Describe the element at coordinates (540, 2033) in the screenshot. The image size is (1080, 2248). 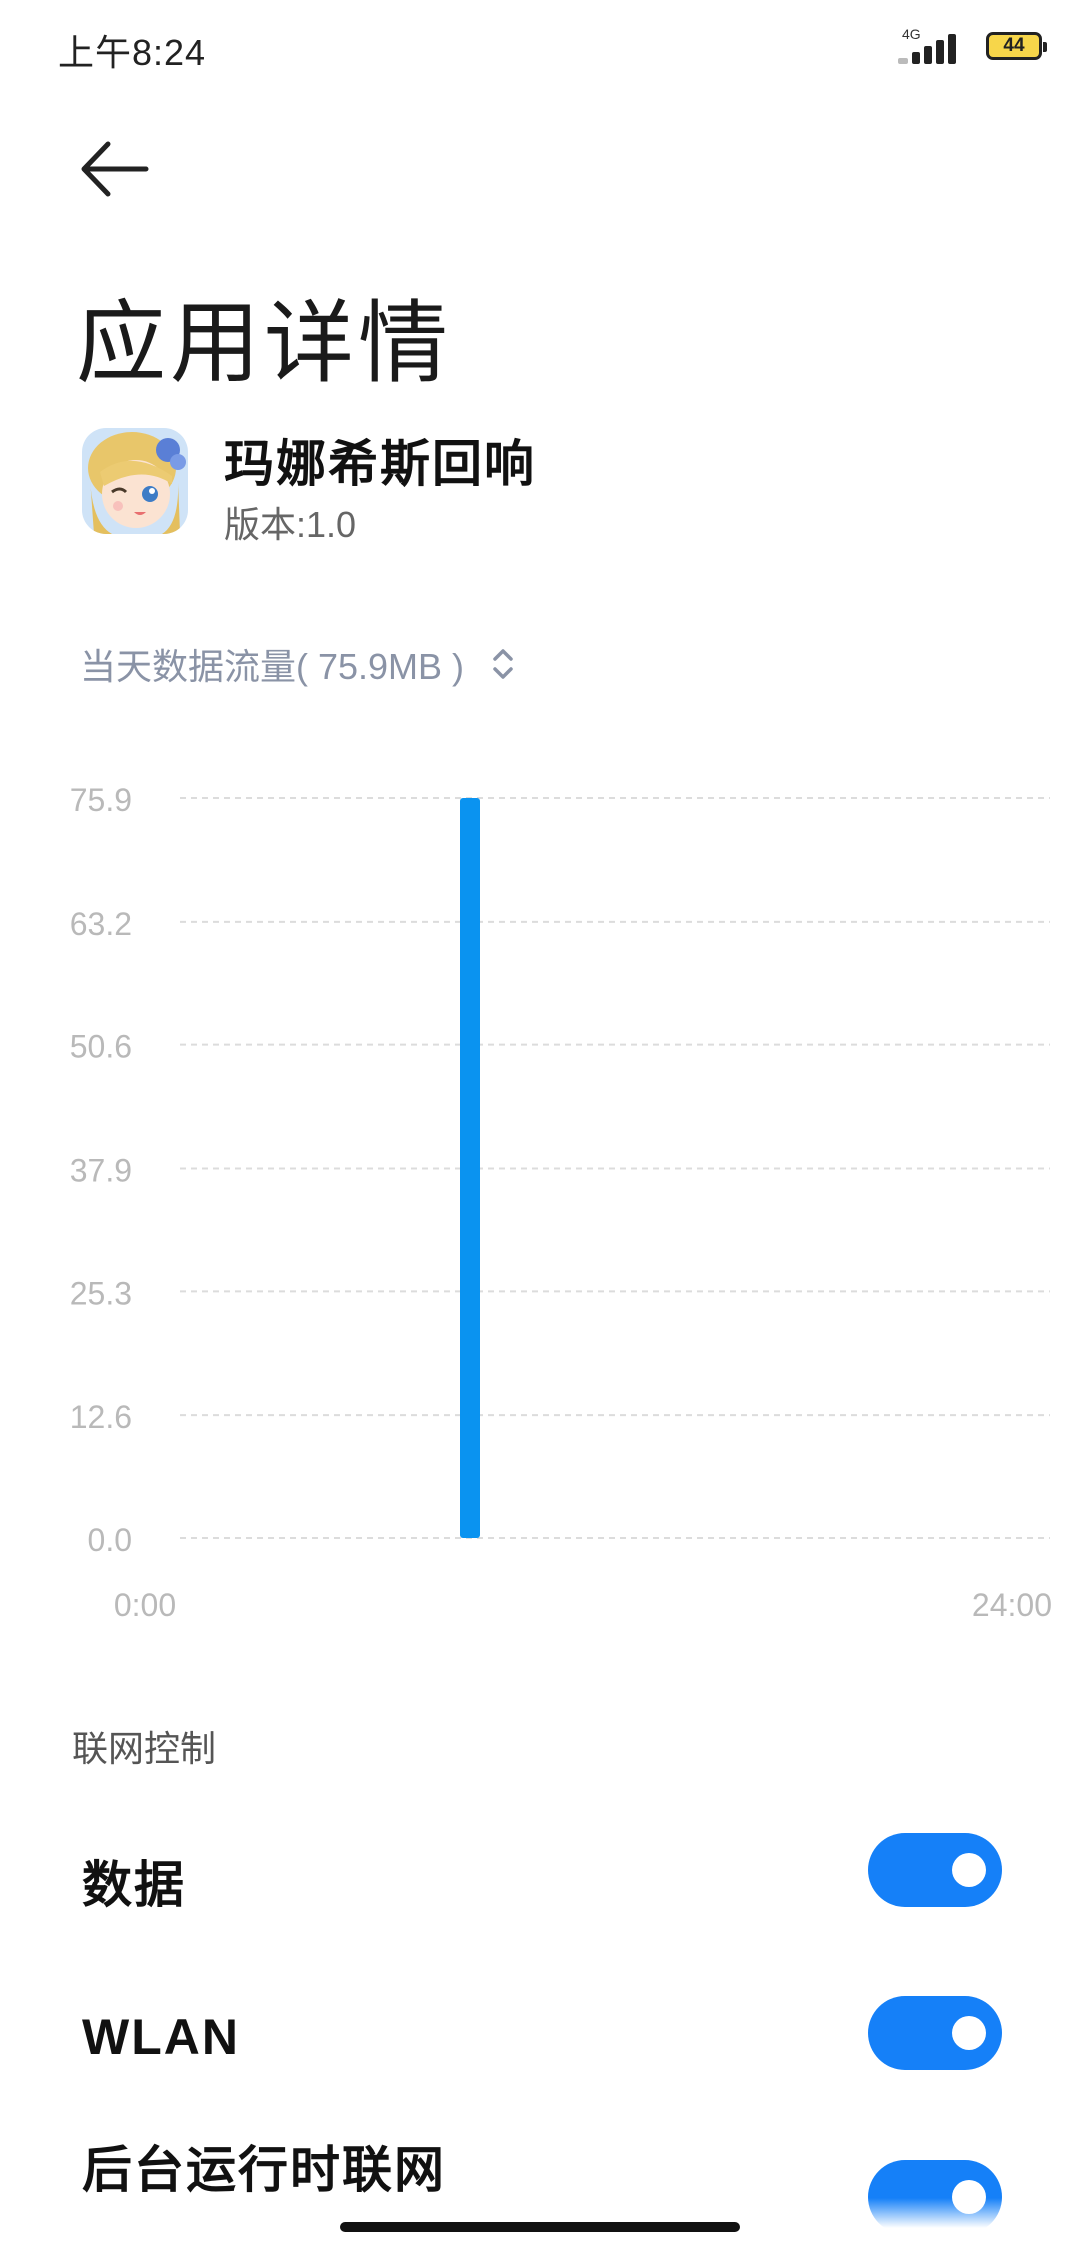
I see `wlan-row: WLAN` at that location.